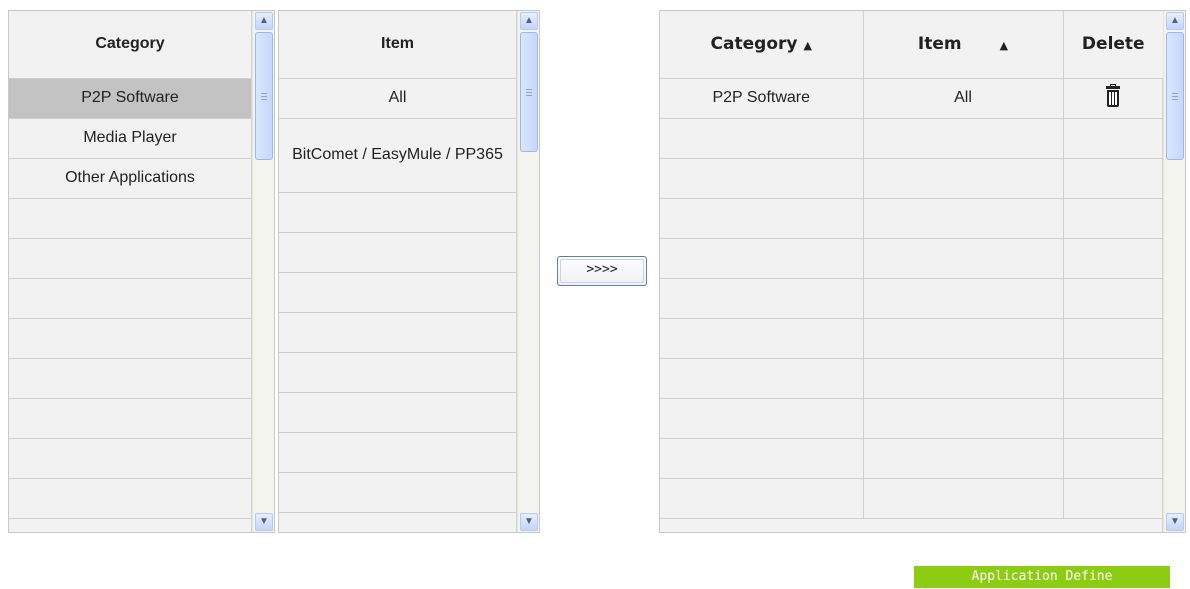 Image resolution: width=1190 pixels, height=589 pixels. What do you see at coordinates (962, 45) in the screenshot?
I see `sort-item-header: Item ▲` at bounding box center [962, 45].